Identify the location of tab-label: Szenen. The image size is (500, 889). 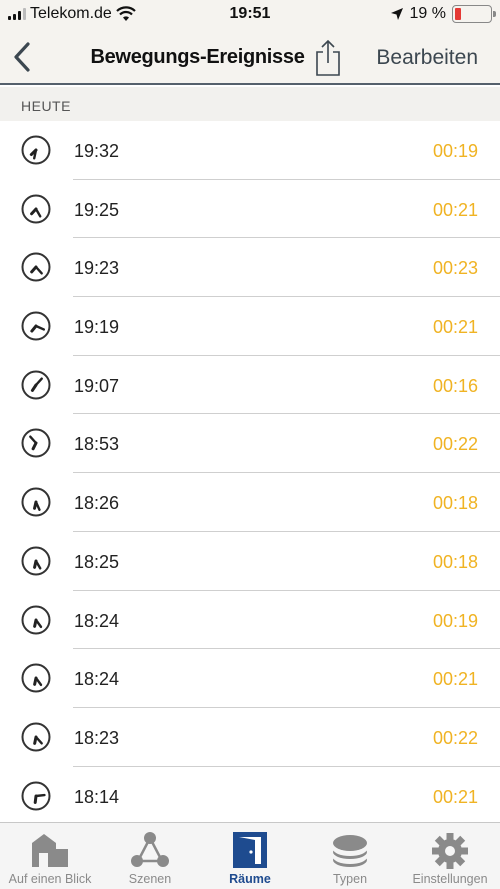
(150, 879).